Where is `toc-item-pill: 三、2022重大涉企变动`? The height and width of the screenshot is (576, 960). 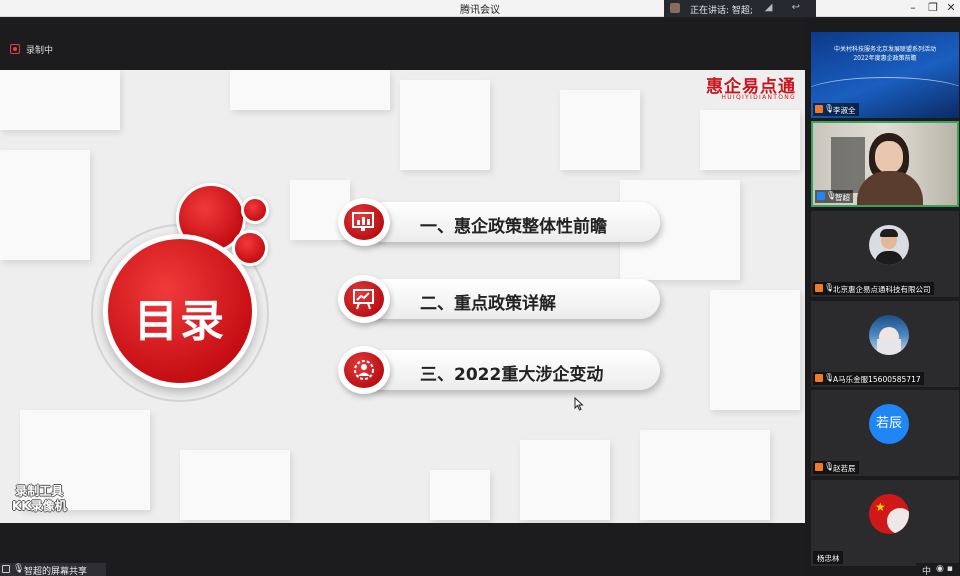 toc-item-pill: 三、2022重大涉企变动 is located at coordinates (512, 370).